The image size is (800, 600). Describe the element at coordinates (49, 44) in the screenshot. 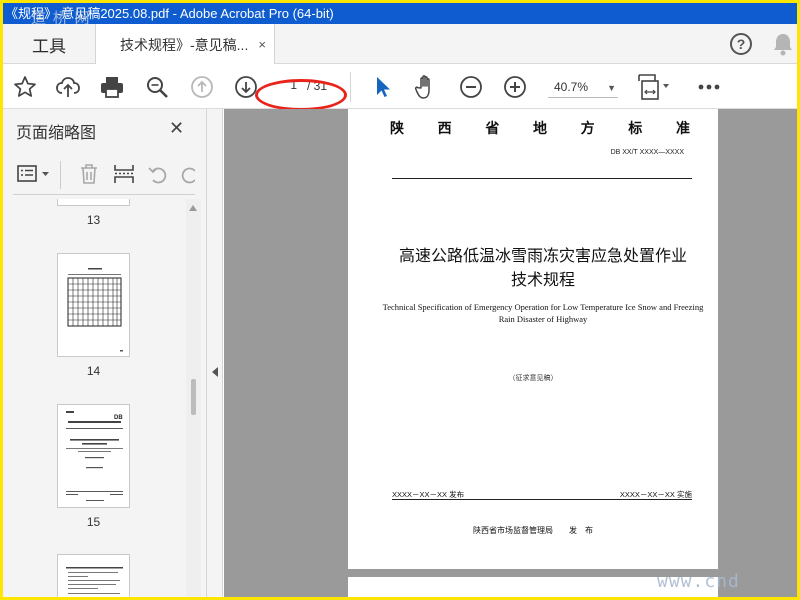

I see `tab-tools: 工具` at that location.